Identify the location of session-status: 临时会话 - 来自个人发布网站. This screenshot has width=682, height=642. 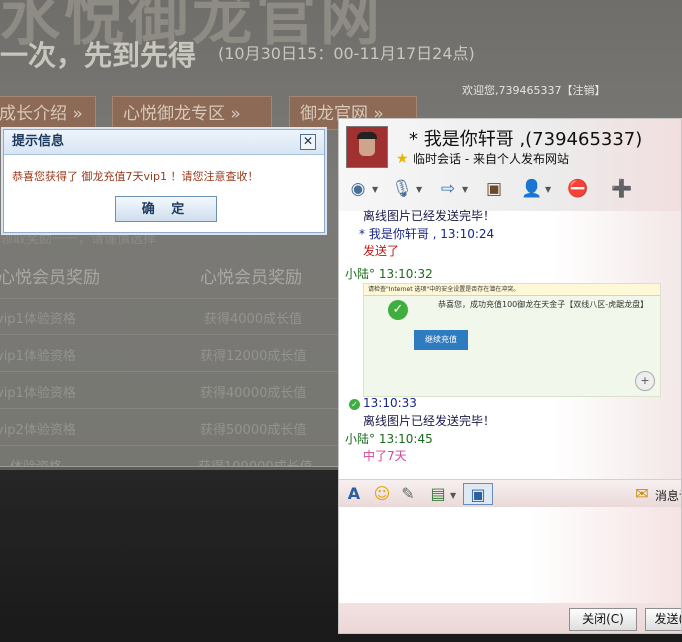
(491, 159).